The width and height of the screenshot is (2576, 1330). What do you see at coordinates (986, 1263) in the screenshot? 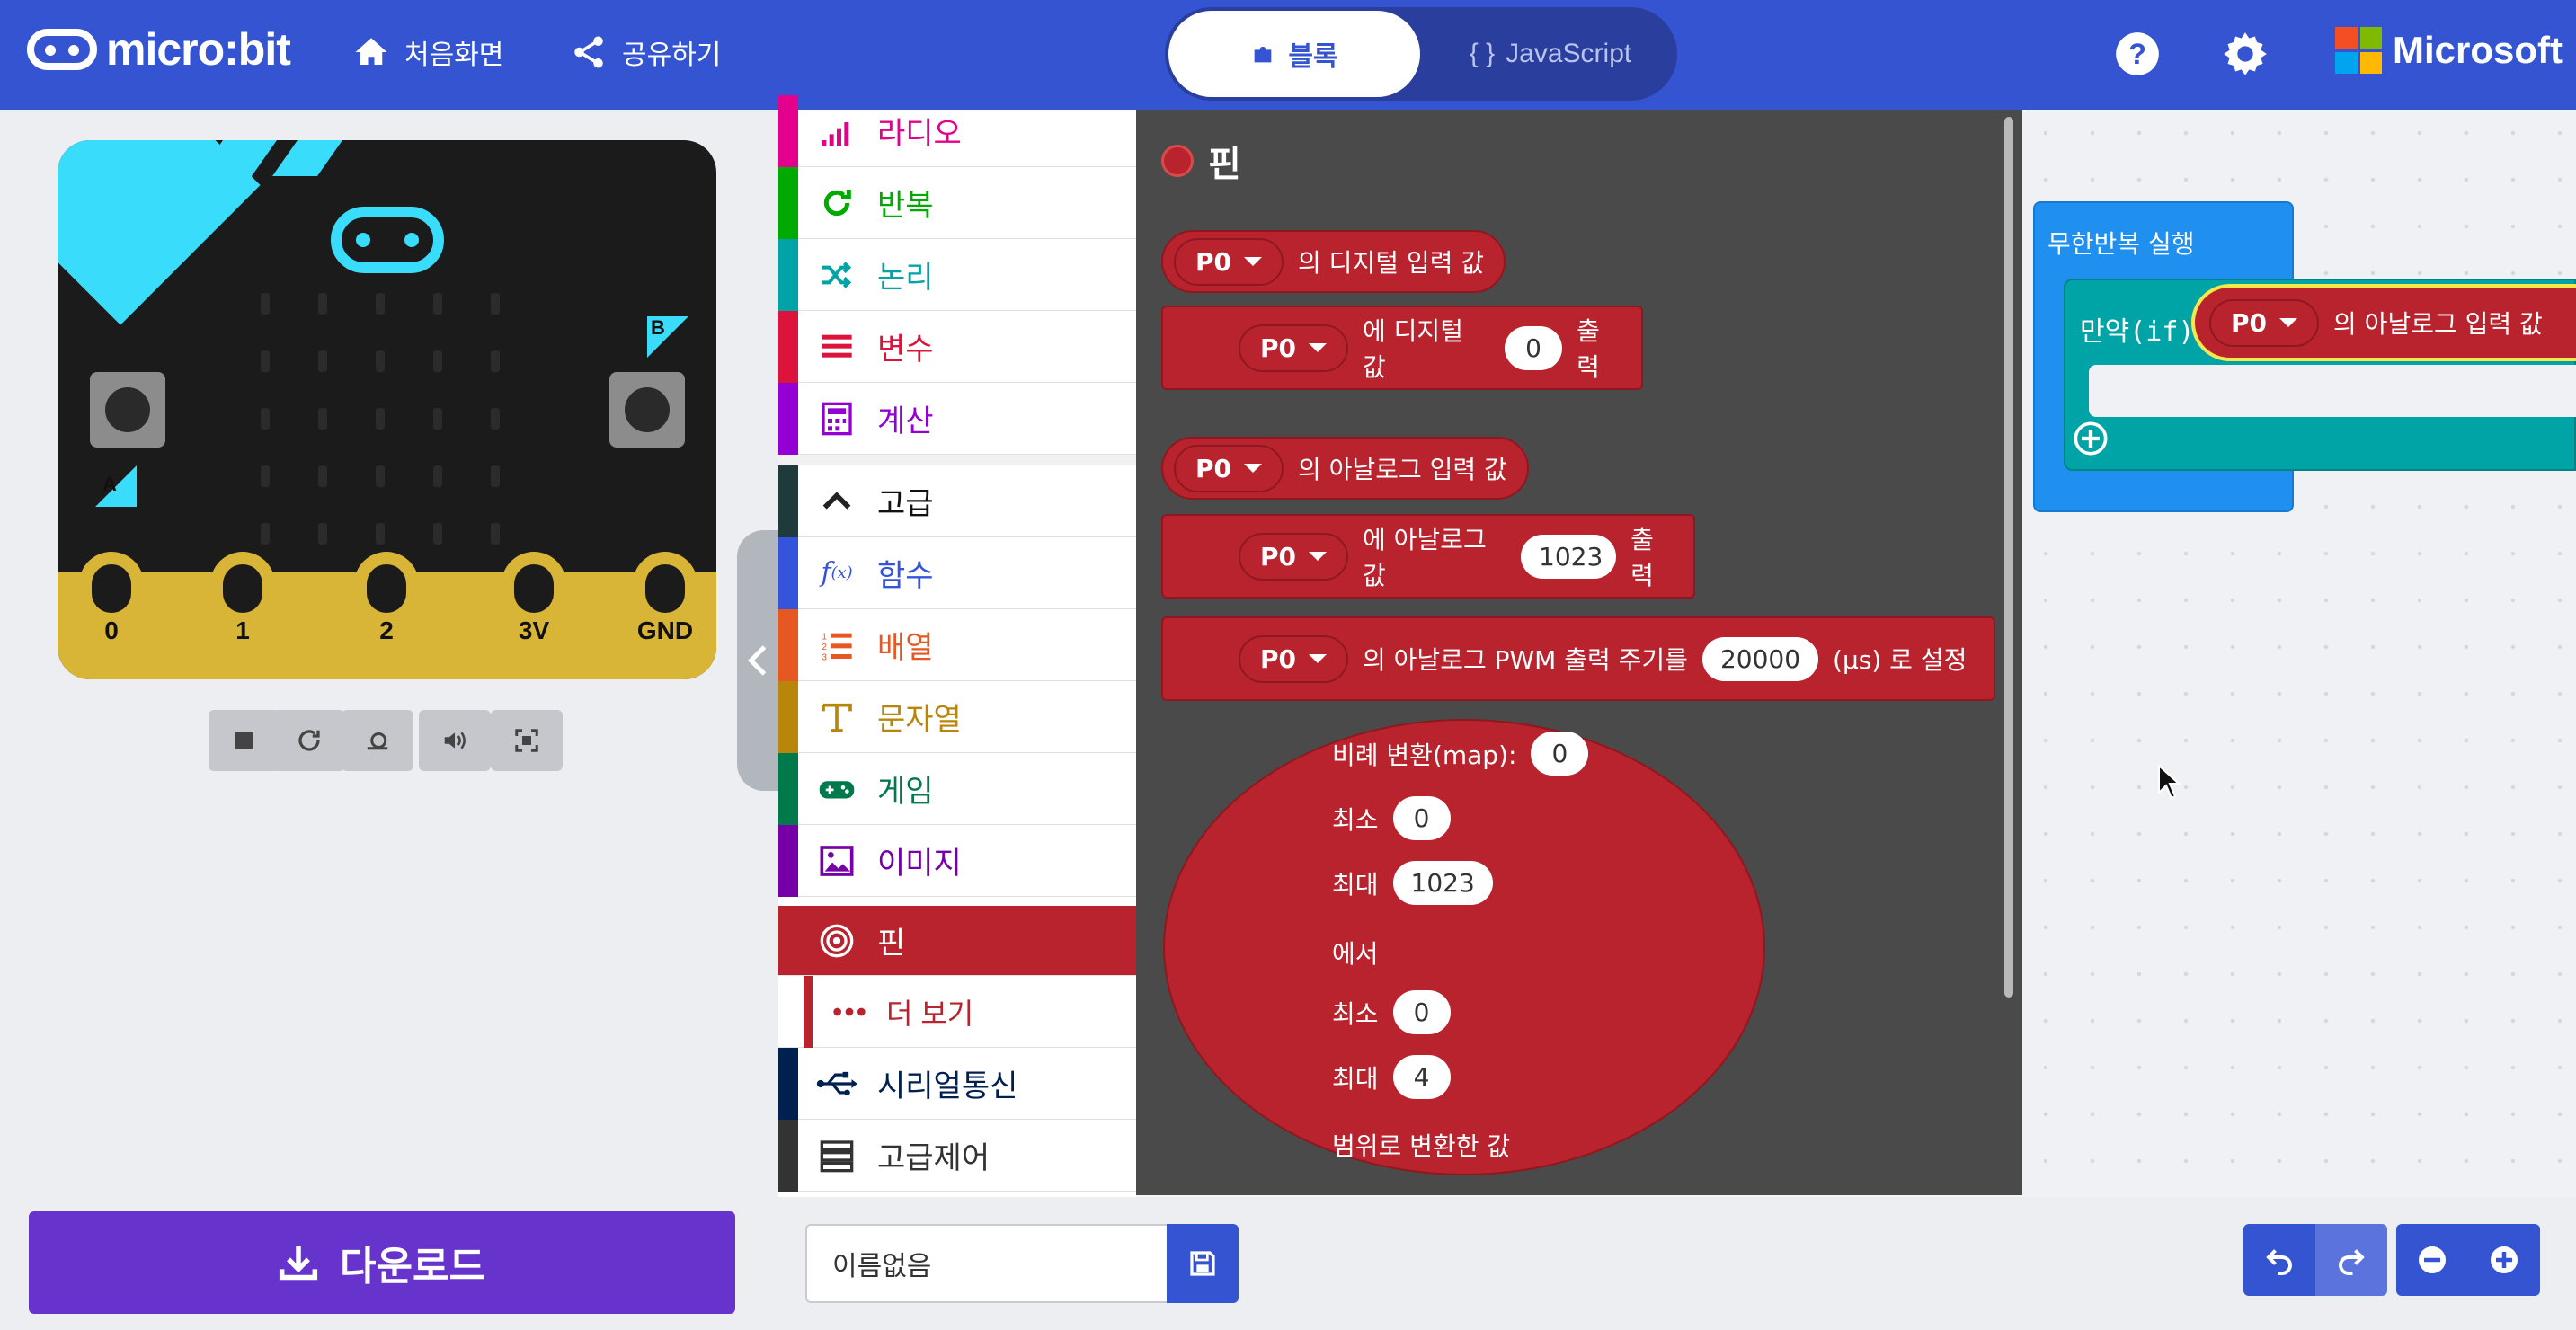
I see `project-name-input` at bounding box center [986, 1263].